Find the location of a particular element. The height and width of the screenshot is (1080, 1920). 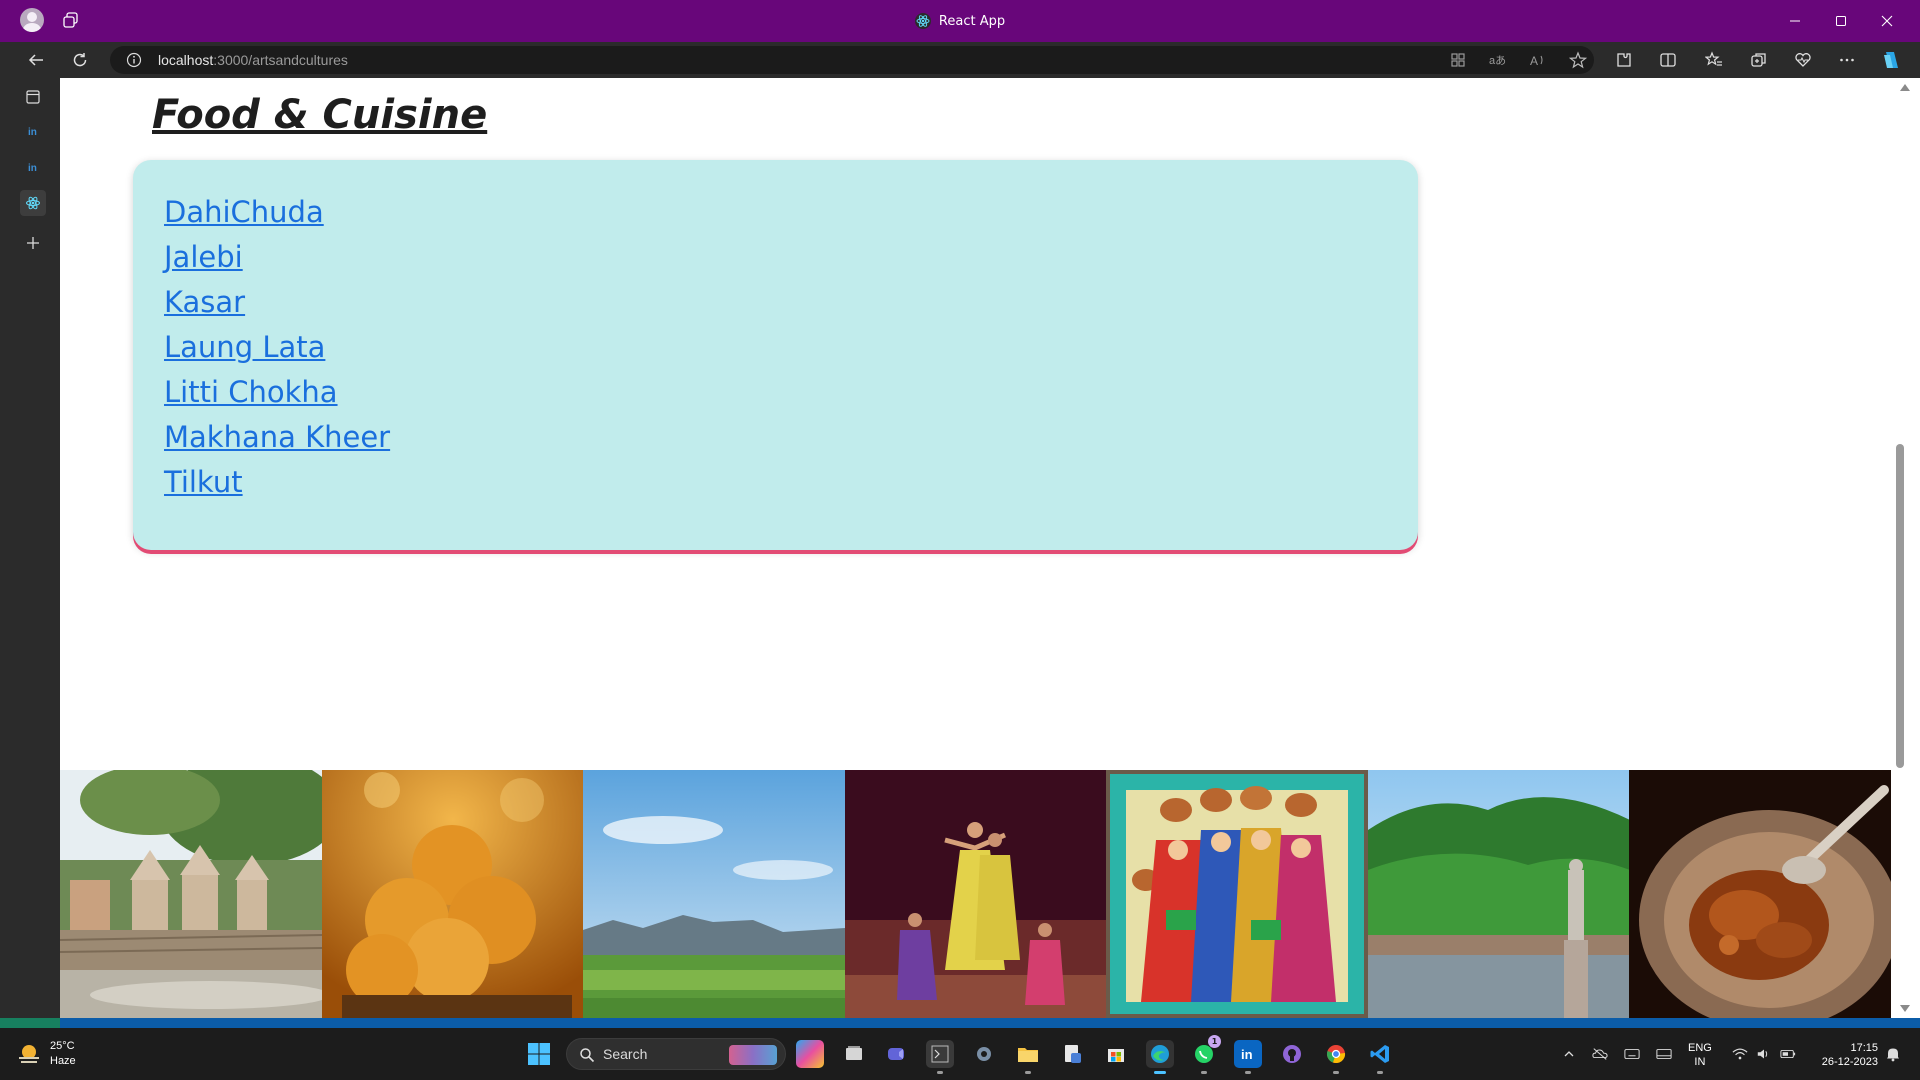

food-link-tilkut: Tilkut is located at coordinates (203, 482).